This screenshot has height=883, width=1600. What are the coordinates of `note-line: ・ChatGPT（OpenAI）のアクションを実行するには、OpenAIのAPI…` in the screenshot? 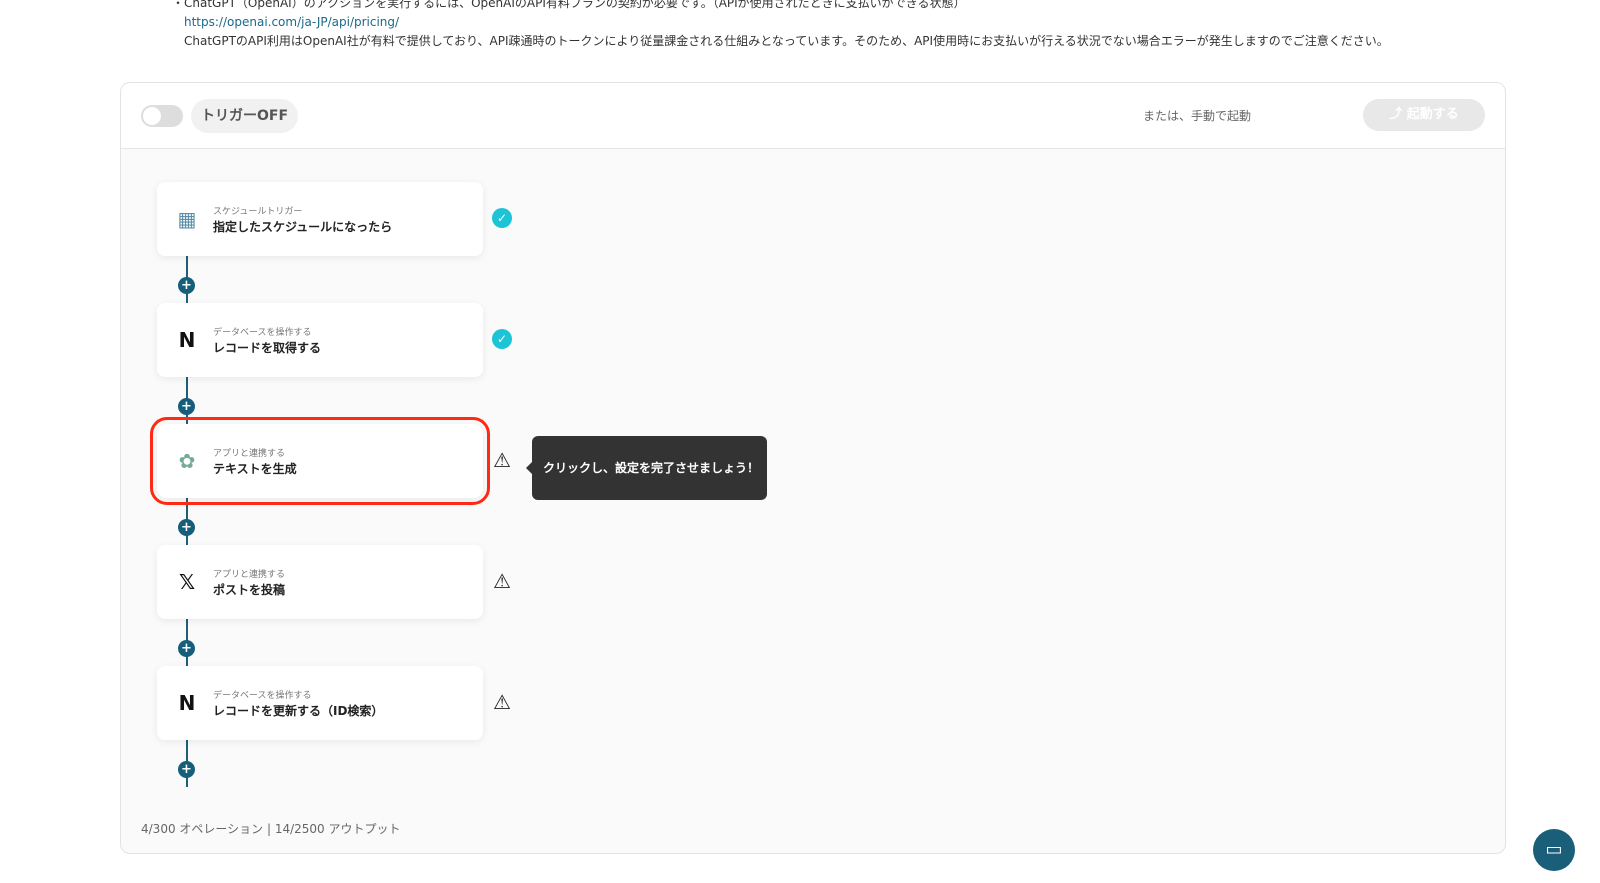 It's located at (569, 5).